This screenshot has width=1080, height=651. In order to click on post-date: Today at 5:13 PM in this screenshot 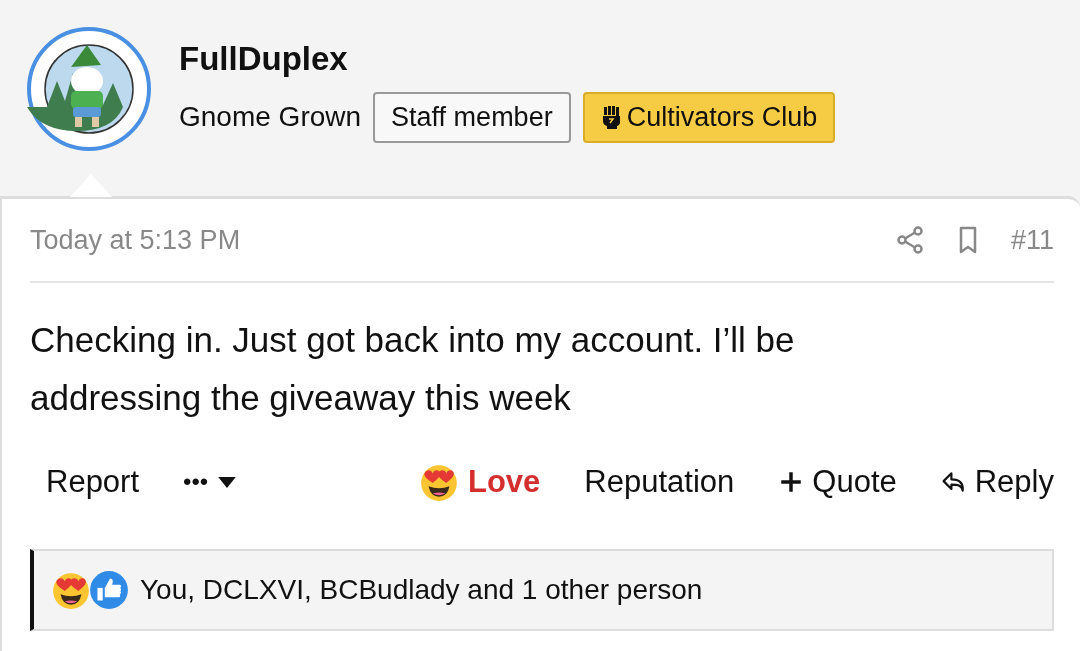, I will do `click(135, 240)`.